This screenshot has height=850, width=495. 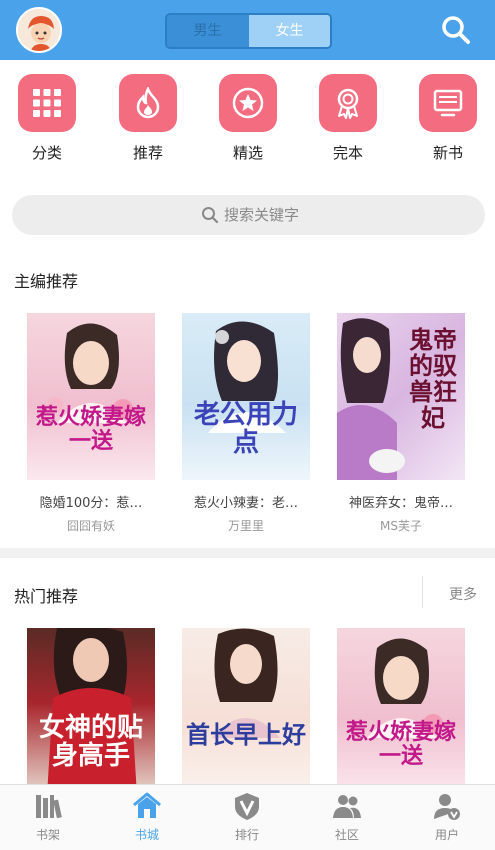 I want to click on top-bar: 男生 女生, so click(x=247, y=30).